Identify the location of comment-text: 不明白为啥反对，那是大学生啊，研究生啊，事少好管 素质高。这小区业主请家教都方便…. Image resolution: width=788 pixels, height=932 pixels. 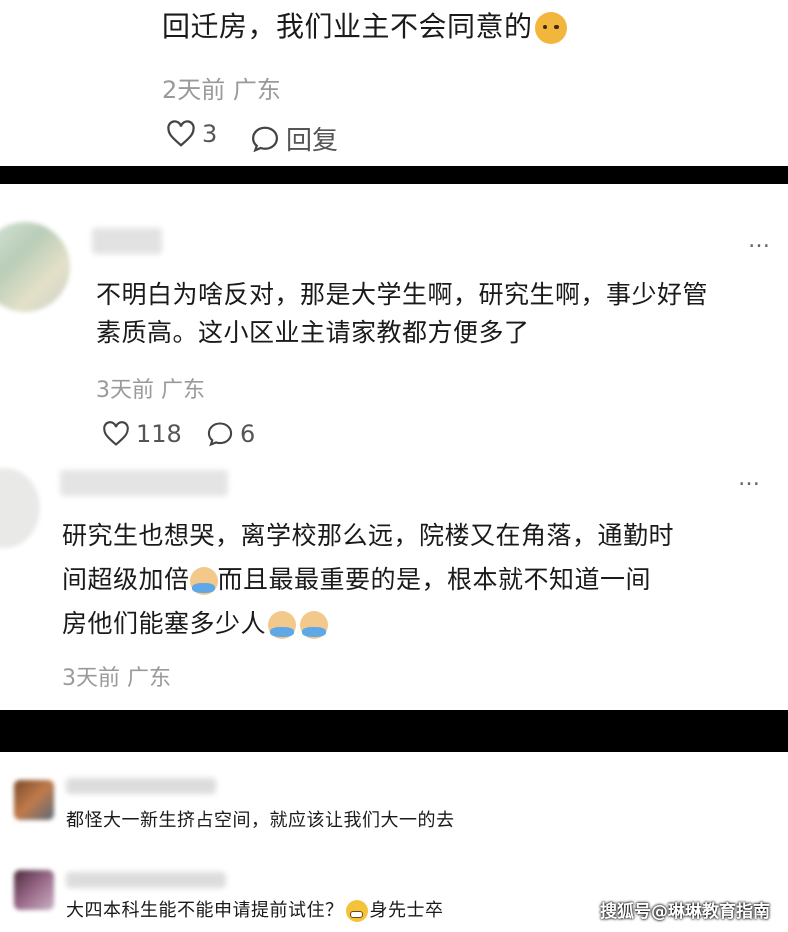
(402, 313).